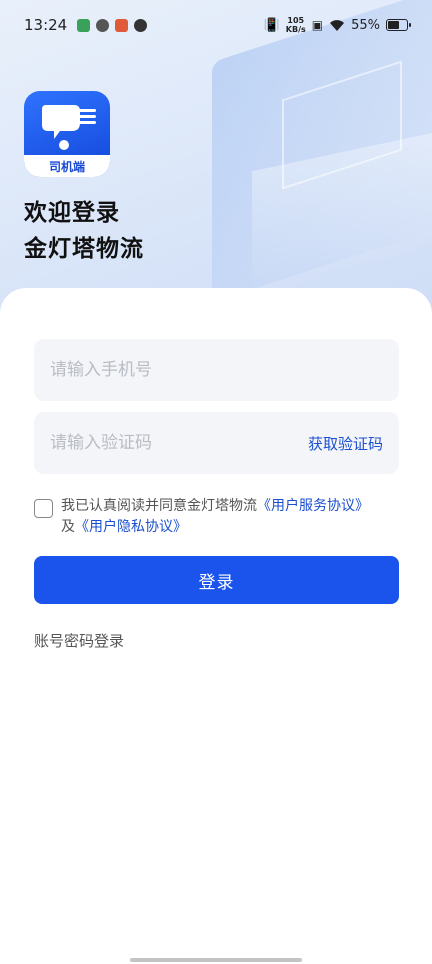  I want to click on welcome-heading: 欢迎登录 金灯塔物流, so click(84, 231).